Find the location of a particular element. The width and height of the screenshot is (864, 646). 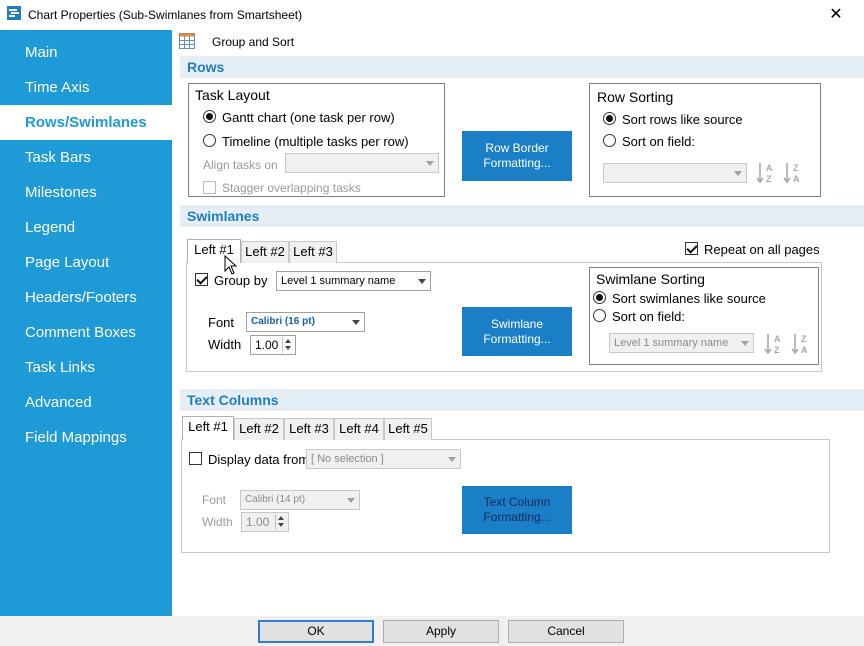

sidebar-item-page-layout: Page Layout is located at coordinates (86, 262).